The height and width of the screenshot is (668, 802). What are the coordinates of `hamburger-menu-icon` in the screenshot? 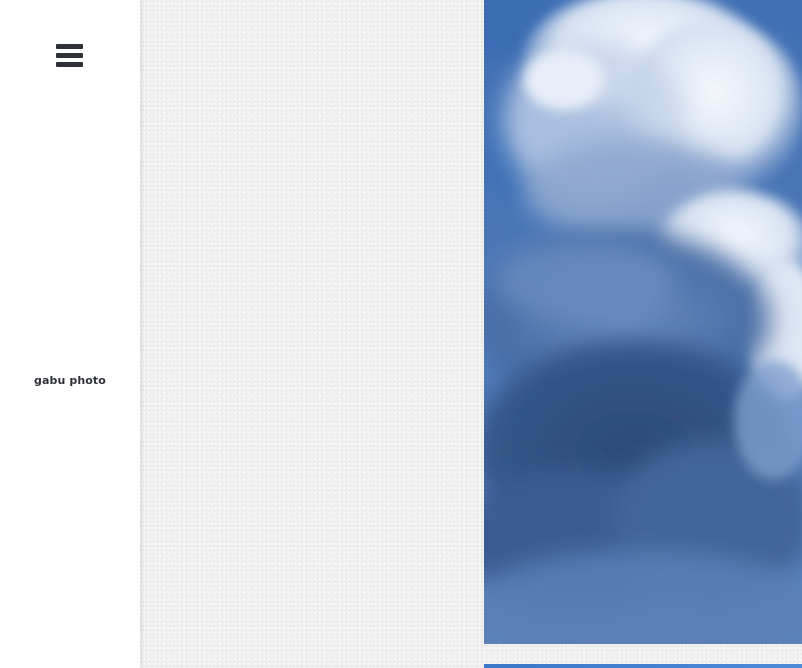 It's located at (70, 56).